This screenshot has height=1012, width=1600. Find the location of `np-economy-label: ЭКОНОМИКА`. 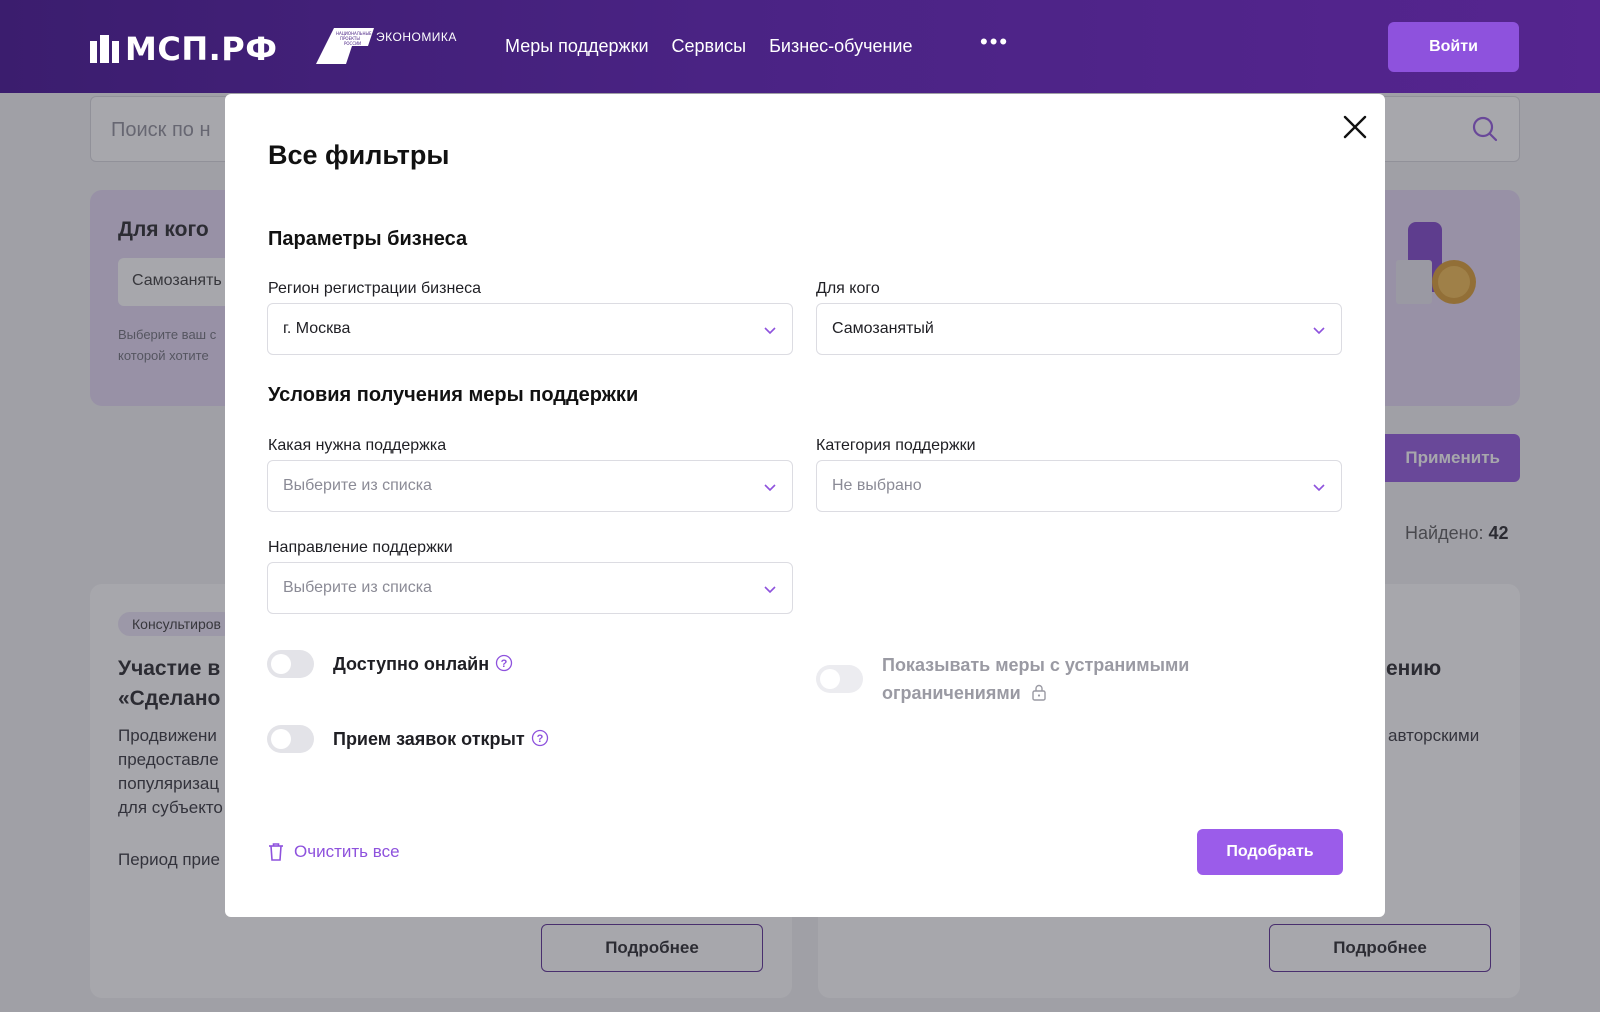

np-economy-label: ЭКОНОМИКА is located at coordinates (416, 37).